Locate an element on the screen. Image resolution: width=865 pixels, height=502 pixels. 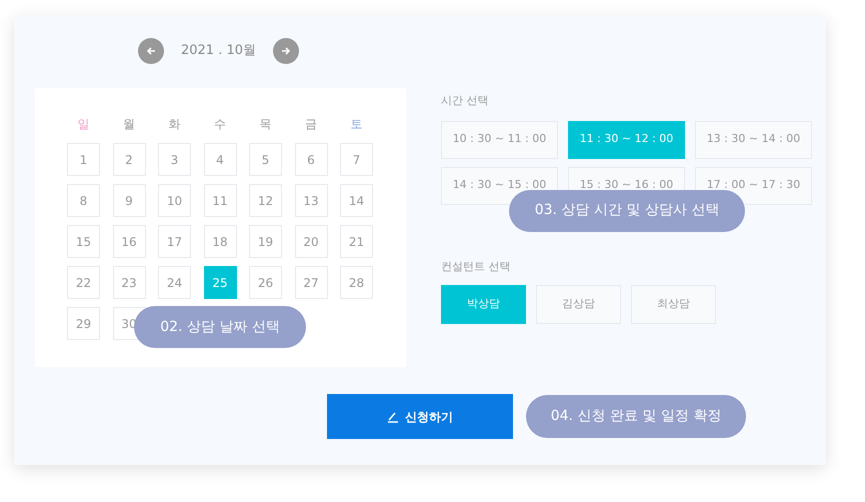
day-cell: 25 is located at coordinates (220, 282).